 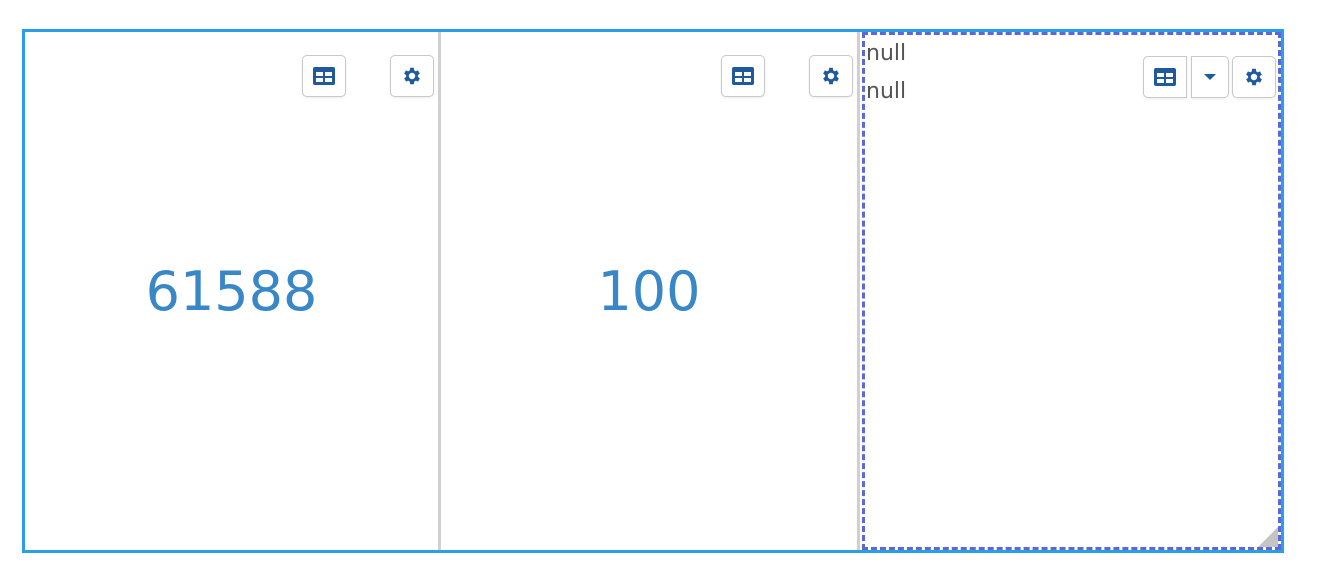 I want to click on caret-down-icon, so click(x=1210, y=77).